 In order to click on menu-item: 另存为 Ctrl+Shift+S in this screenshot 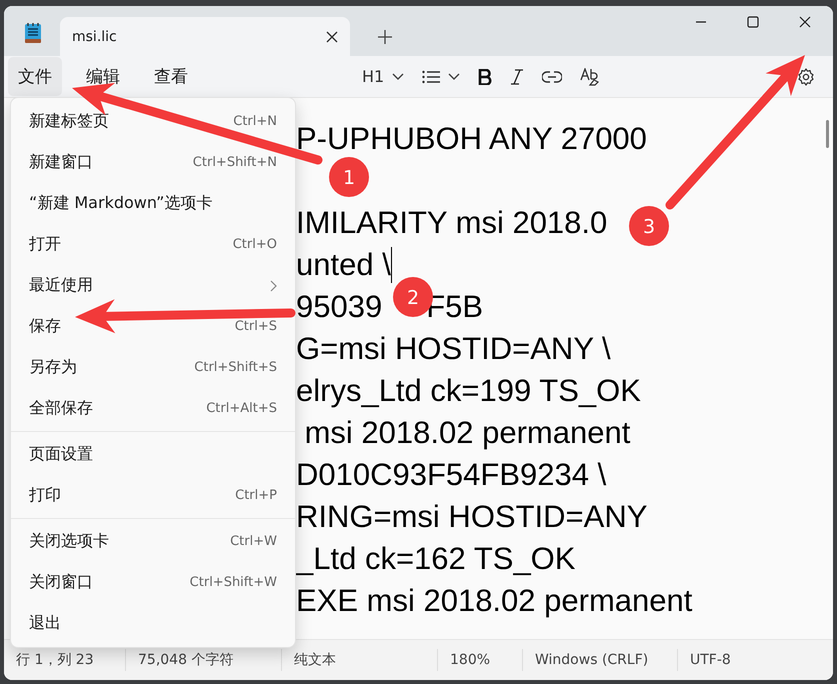, I will do `click(153, 367)`.